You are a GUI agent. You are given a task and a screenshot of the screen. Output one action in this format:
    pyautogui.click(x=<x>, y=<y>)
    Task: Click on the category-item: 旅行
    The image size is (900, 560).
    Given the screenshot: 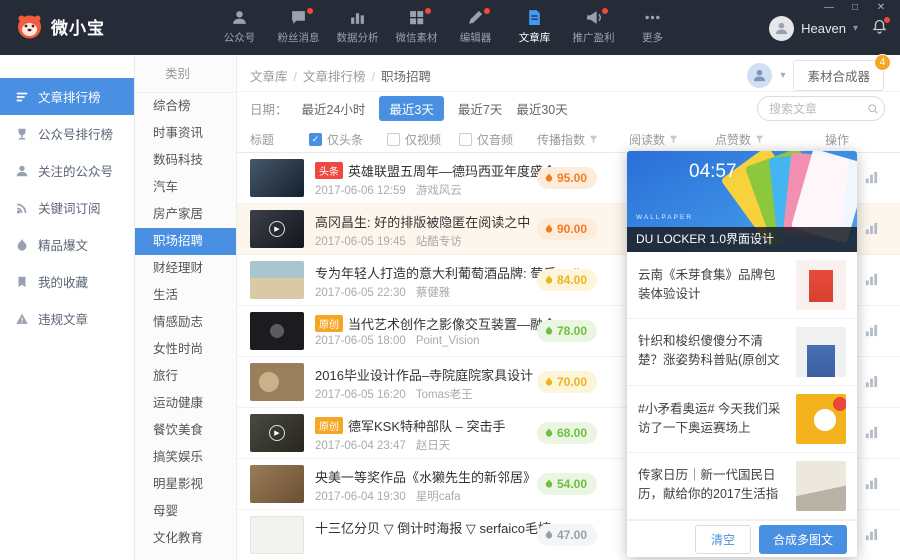 What is the action you would take?
    pyautogui.click(x=185, y=376)
    